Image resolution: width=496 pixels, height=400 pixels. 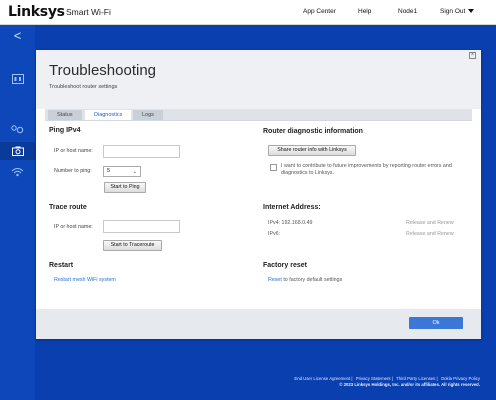 I want to click on sidebar-item-network-map, so click(x=17, y=79).